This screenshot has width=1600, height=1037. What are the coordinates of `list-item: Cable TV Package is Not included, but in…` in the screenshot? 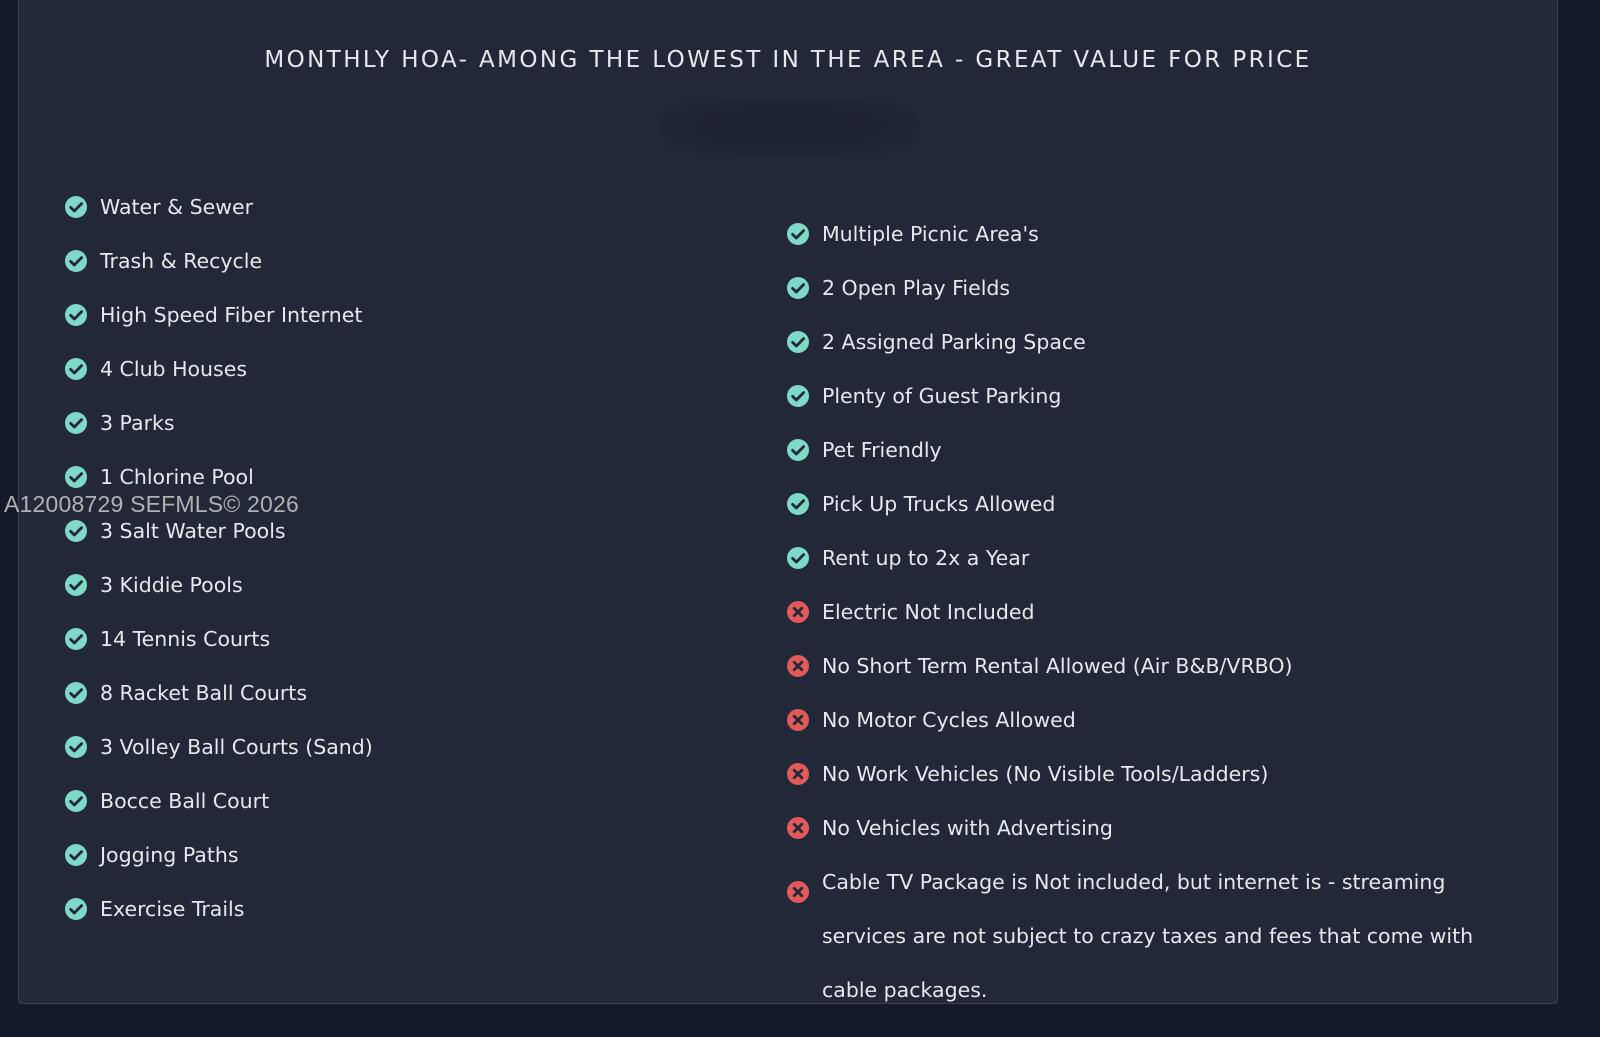 It's located at (1134, 936).